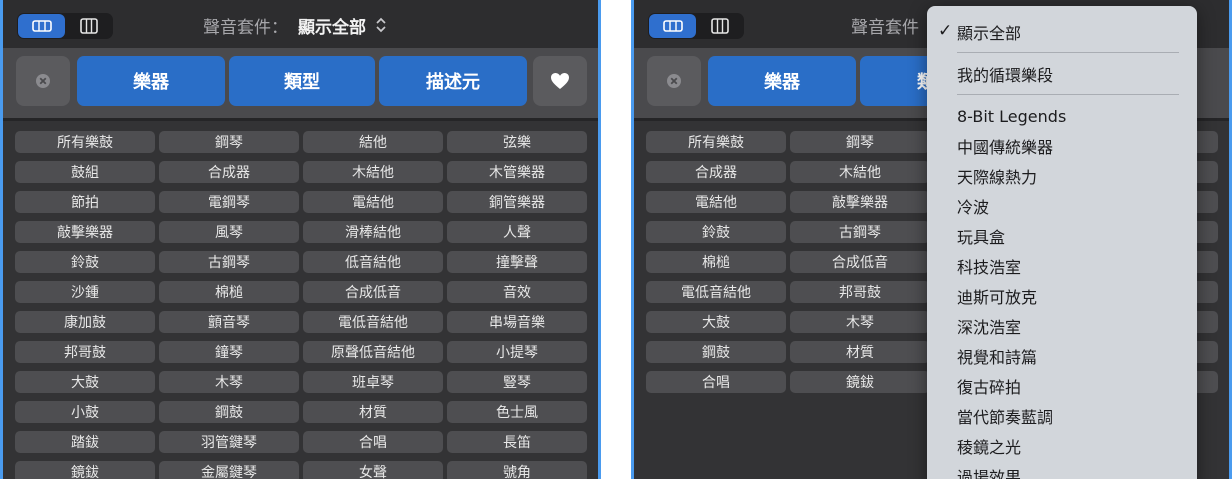  Describe the element at coordinates (229, 202) in the screenshot. I see `keyword-button: 電鋼琴` at that location.